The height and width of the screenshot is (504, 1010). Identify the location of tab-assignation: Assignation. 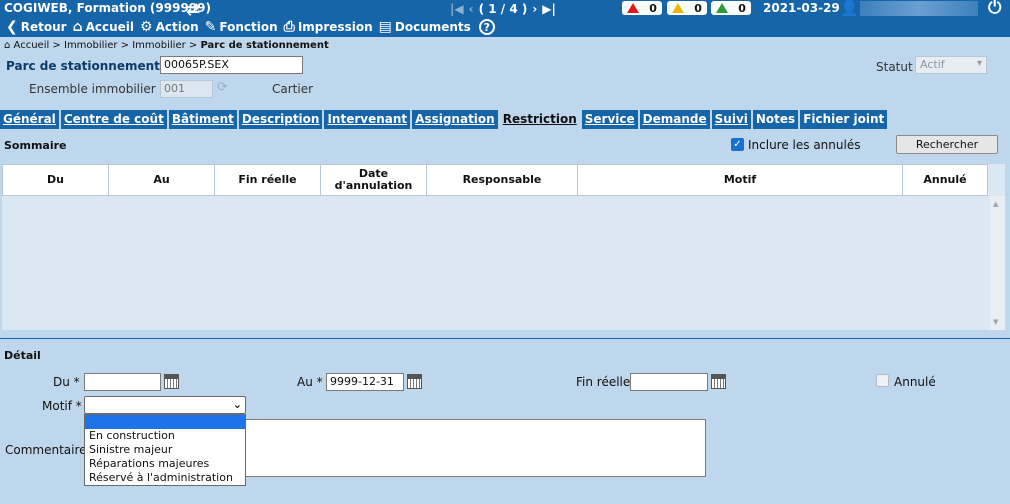
(455, 119).